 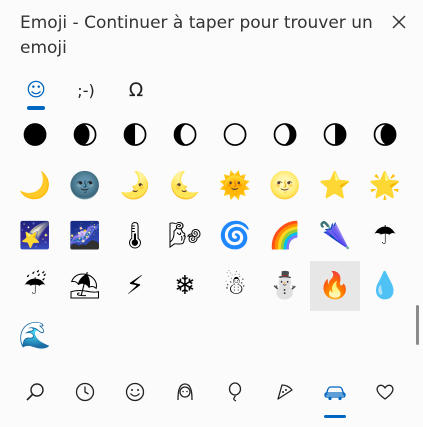 I want to click on emoji-cell: 🌞, so click(x=235, y=186).